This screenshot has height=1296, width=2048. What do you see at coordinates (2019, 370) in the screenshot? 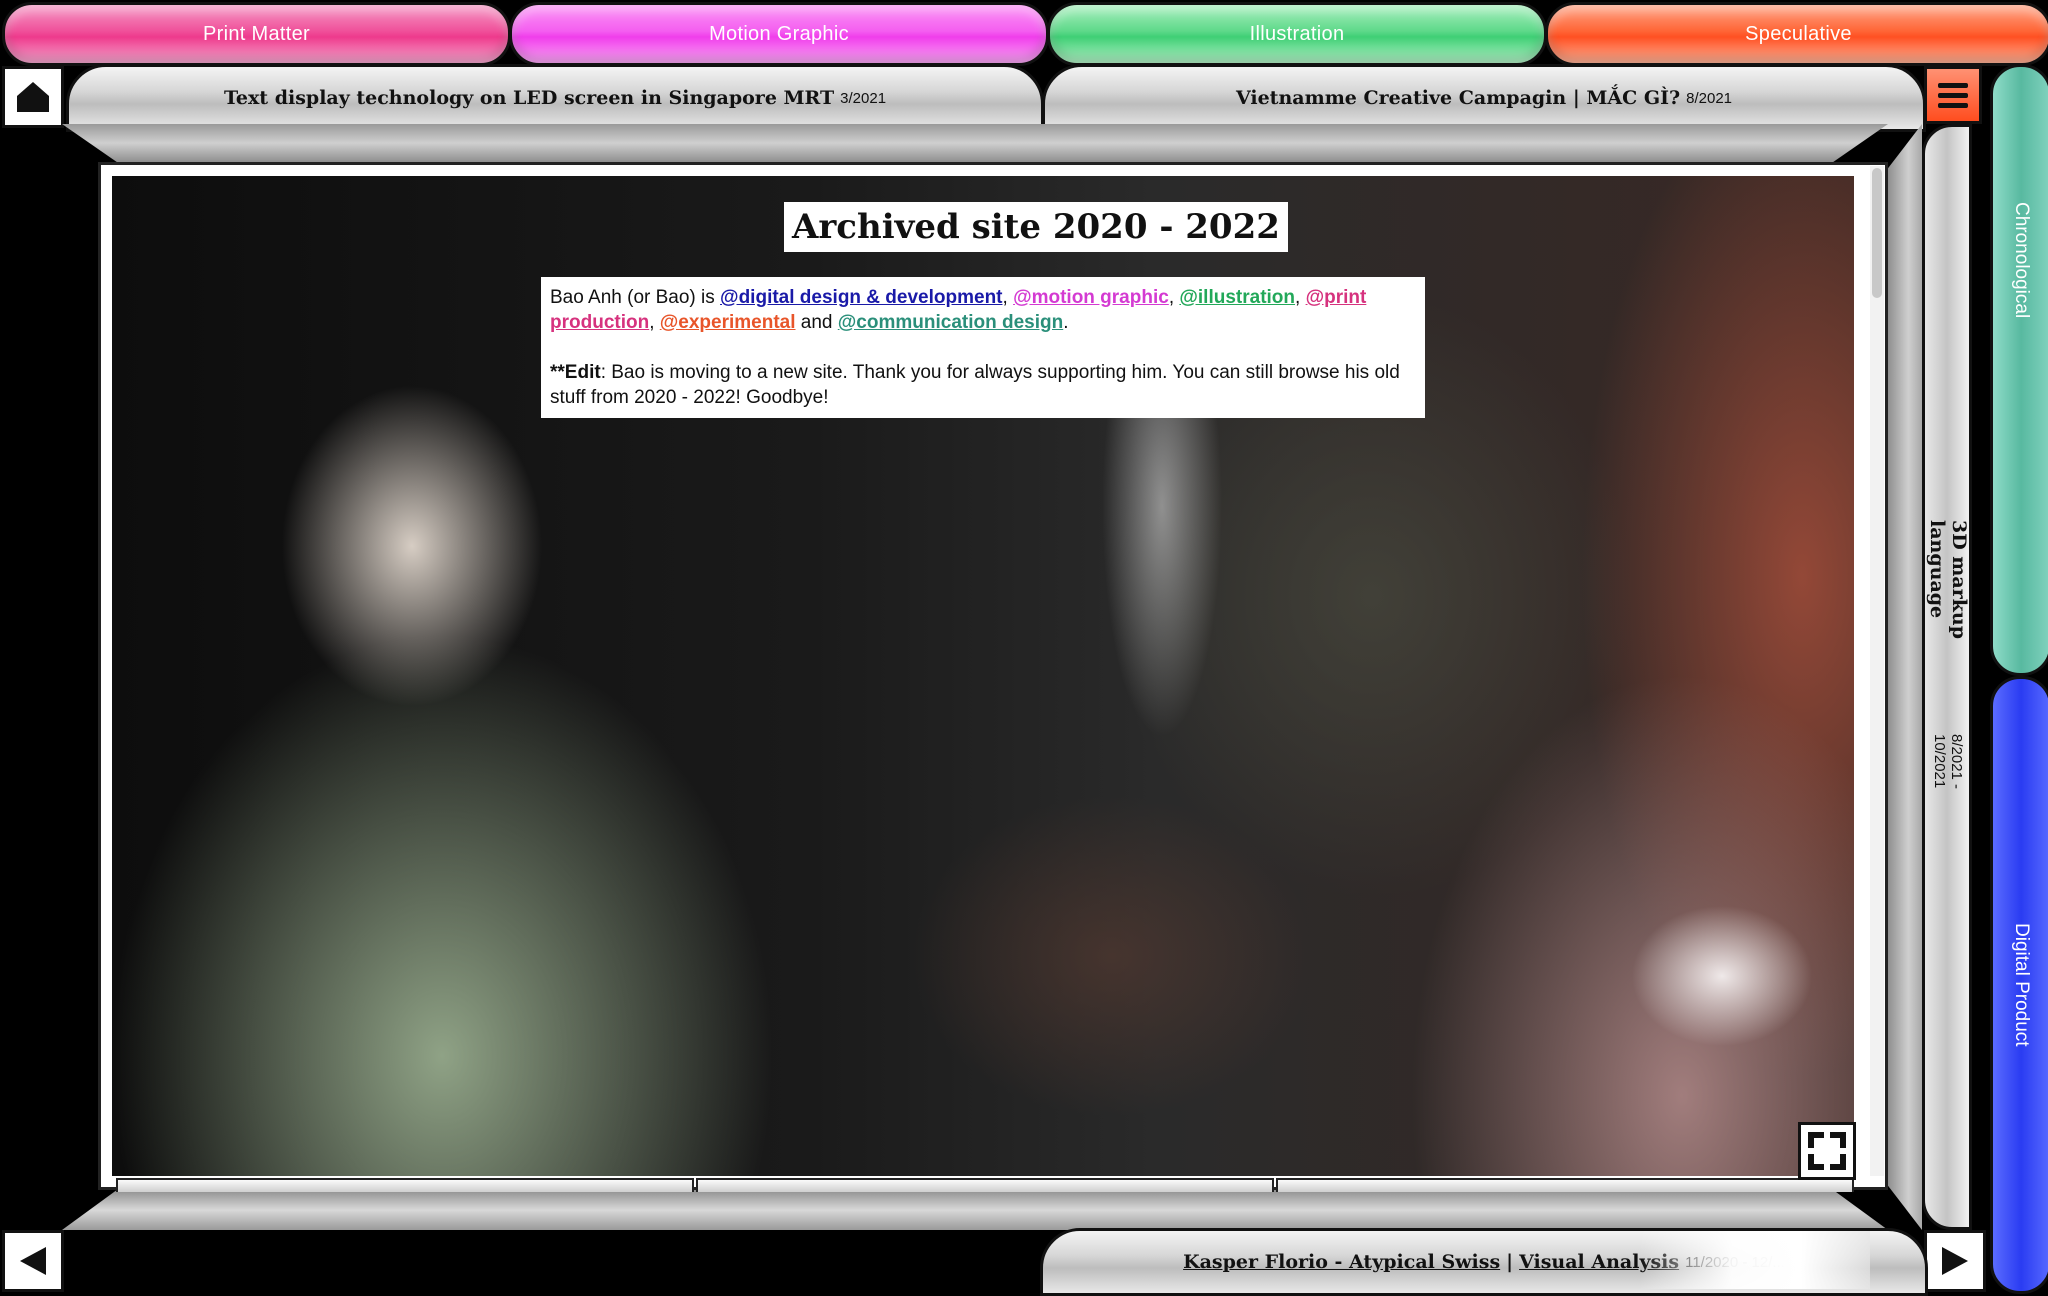
I see `tab-chronological: Chronological` at bounding box center [2019, 370].